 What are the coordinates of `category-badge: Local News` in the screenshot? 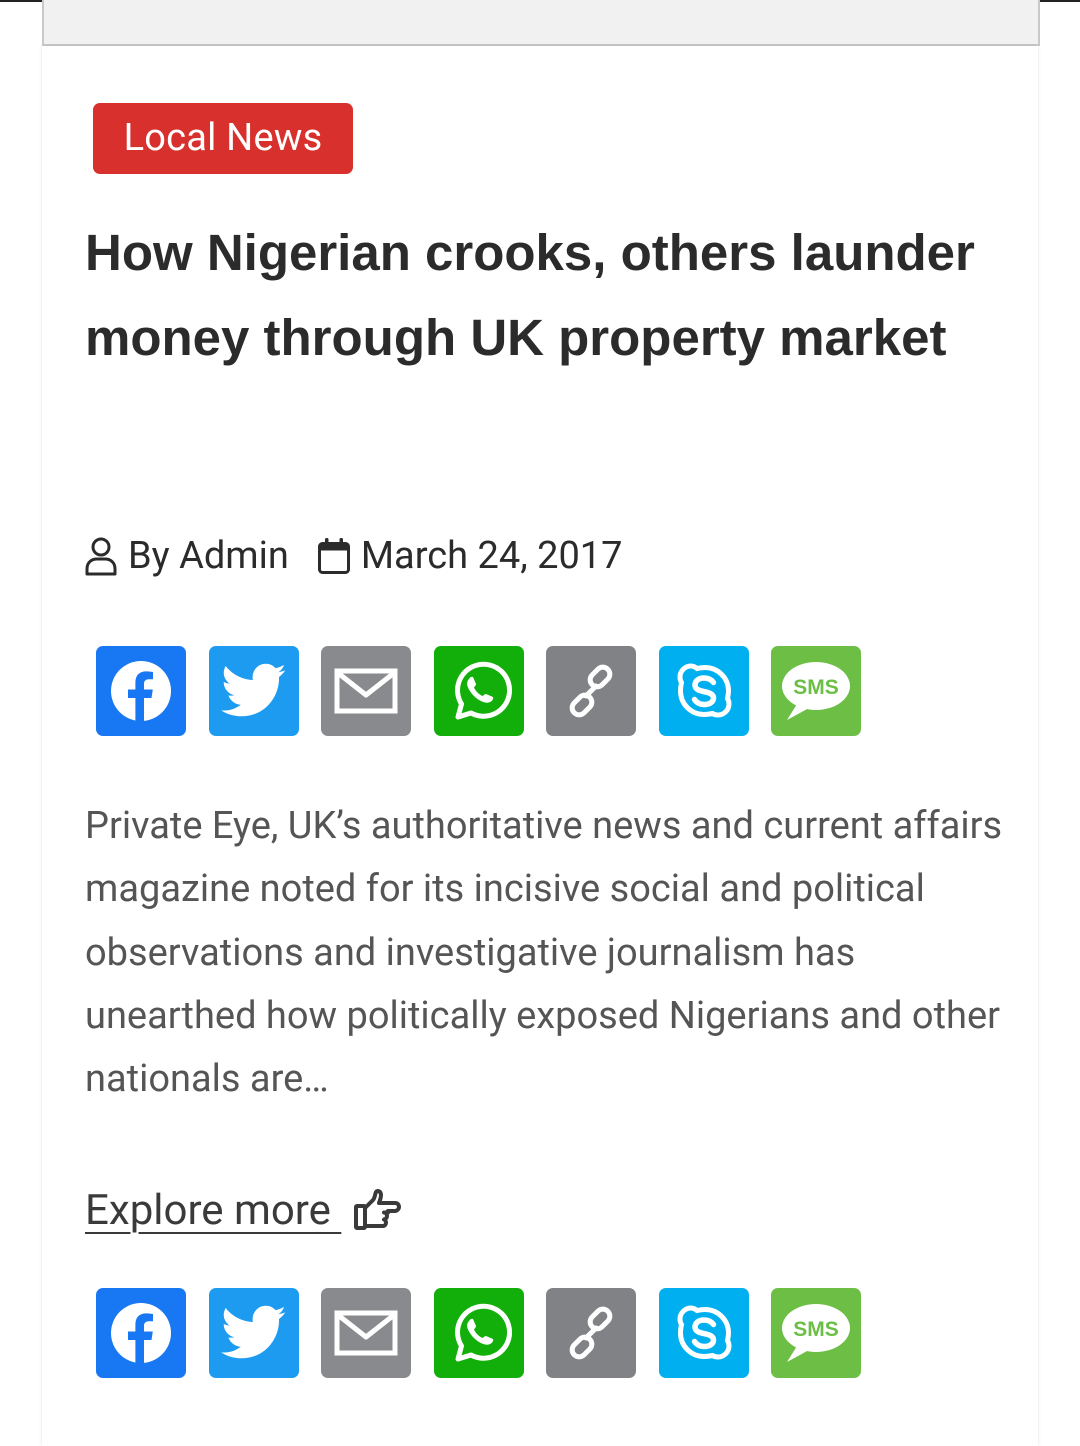 It's located at (223, 138).